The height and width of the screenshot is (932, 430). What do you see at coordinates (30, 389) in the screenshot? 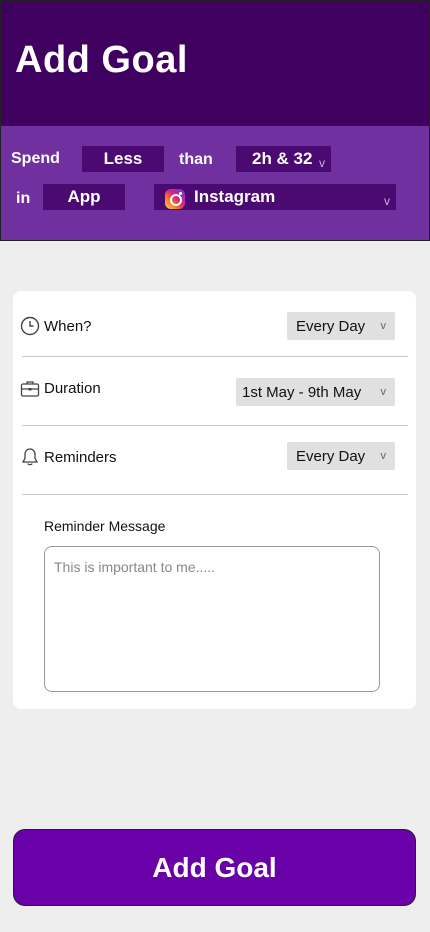
I see `briefcase-icon` at bounding box center [30, 389].